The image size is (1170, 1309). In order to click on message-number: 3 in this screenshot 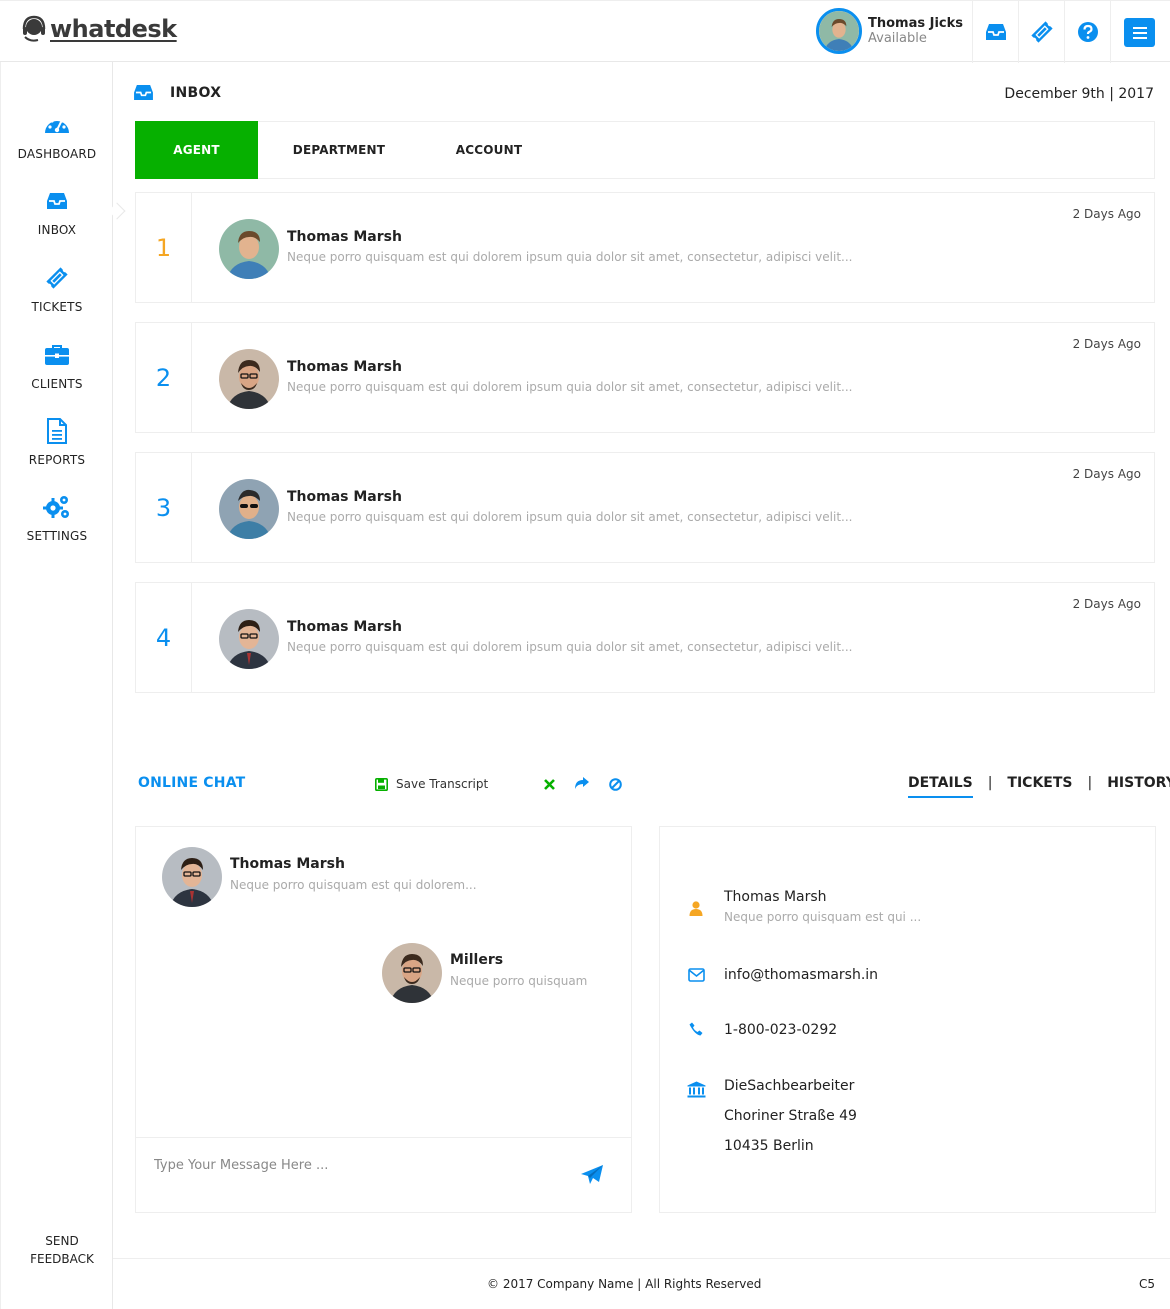, I will do `click(164, 507)`.